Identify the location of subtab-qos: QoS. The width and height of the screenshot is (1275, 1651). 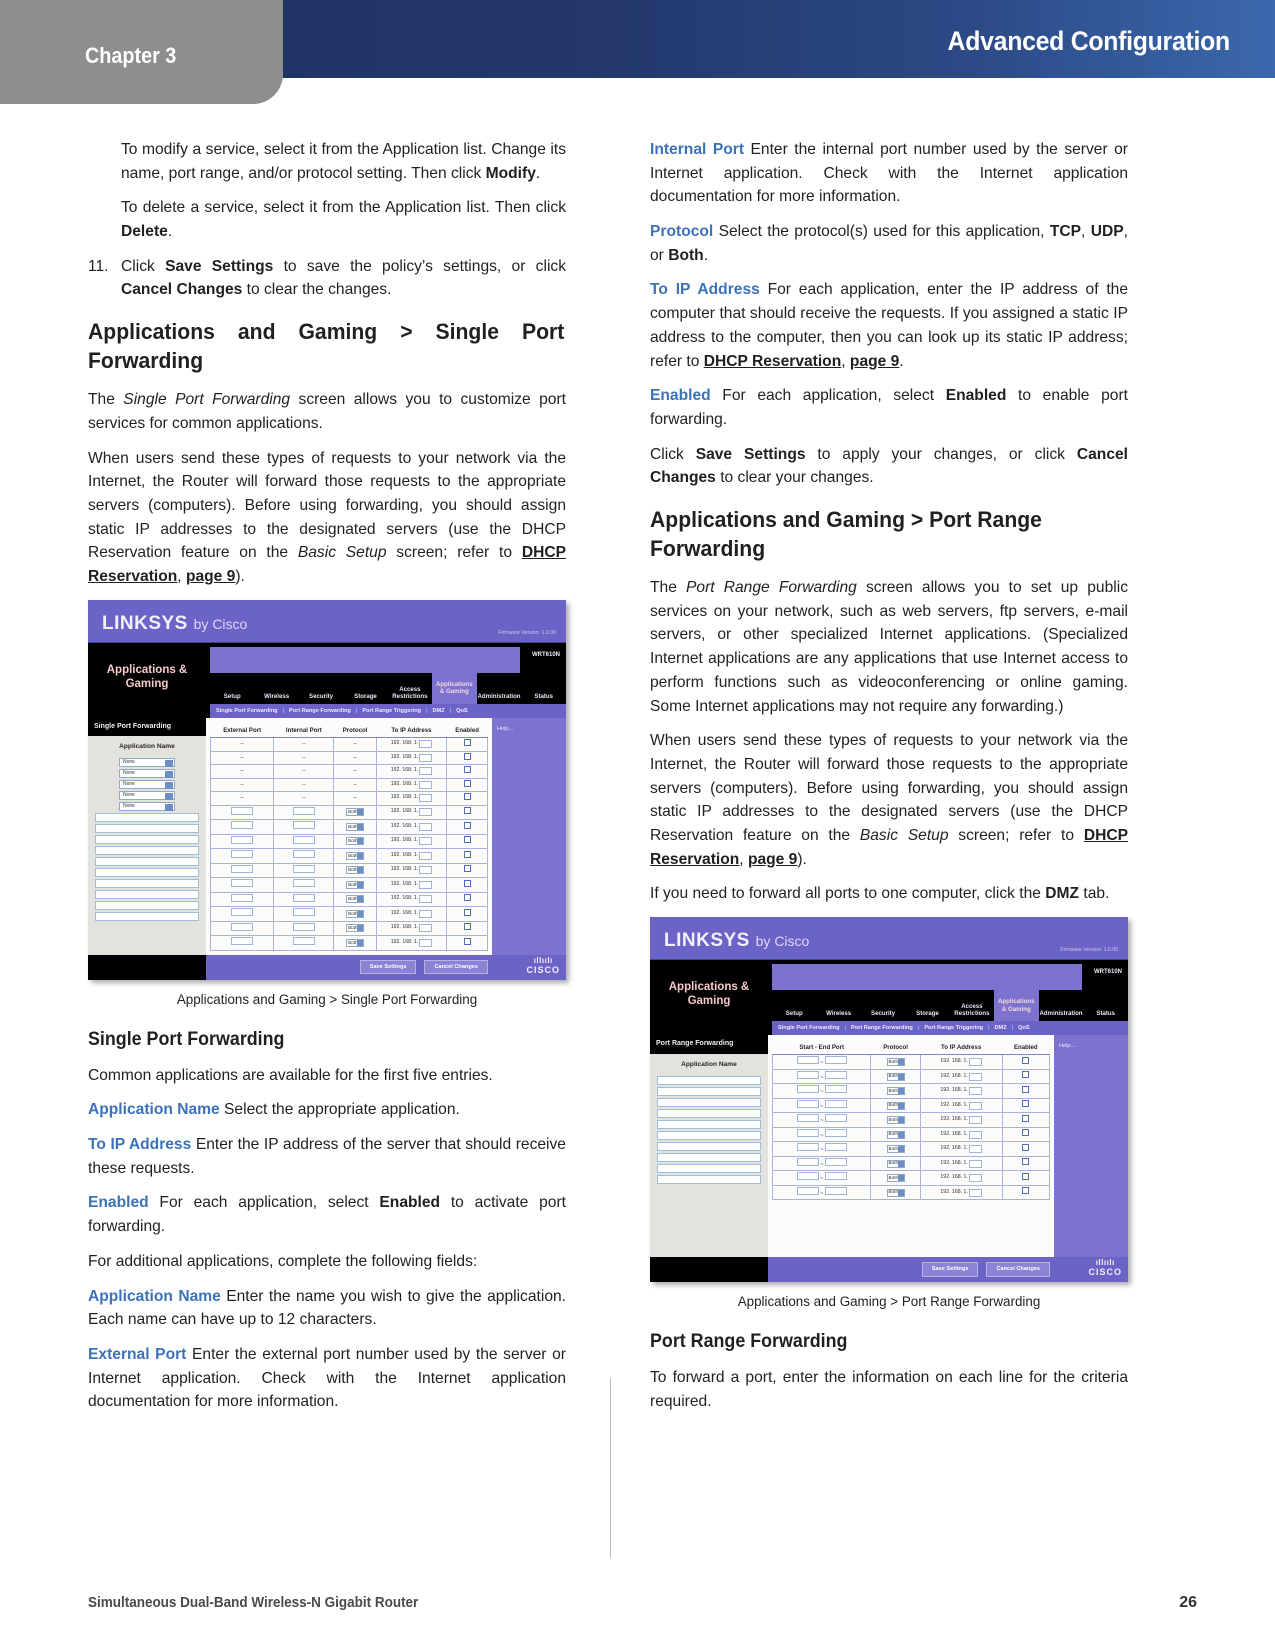
(462, 711).